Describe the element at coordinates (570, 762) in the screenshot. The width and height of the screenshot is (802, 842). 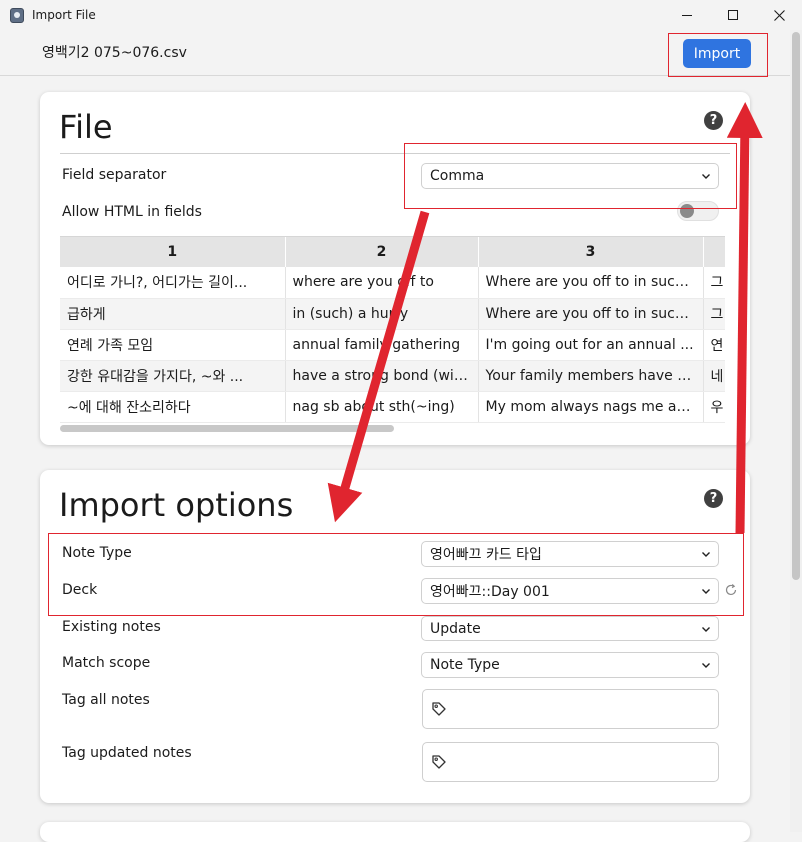
I see `tag-updated-input` at that location.